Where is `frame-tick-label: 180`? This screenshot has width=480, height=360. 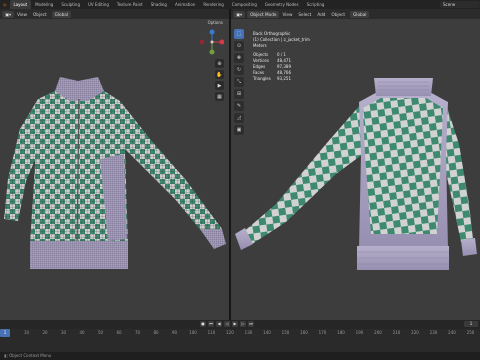
frame-tick-label: 180 is located at coordinates (341, 332).